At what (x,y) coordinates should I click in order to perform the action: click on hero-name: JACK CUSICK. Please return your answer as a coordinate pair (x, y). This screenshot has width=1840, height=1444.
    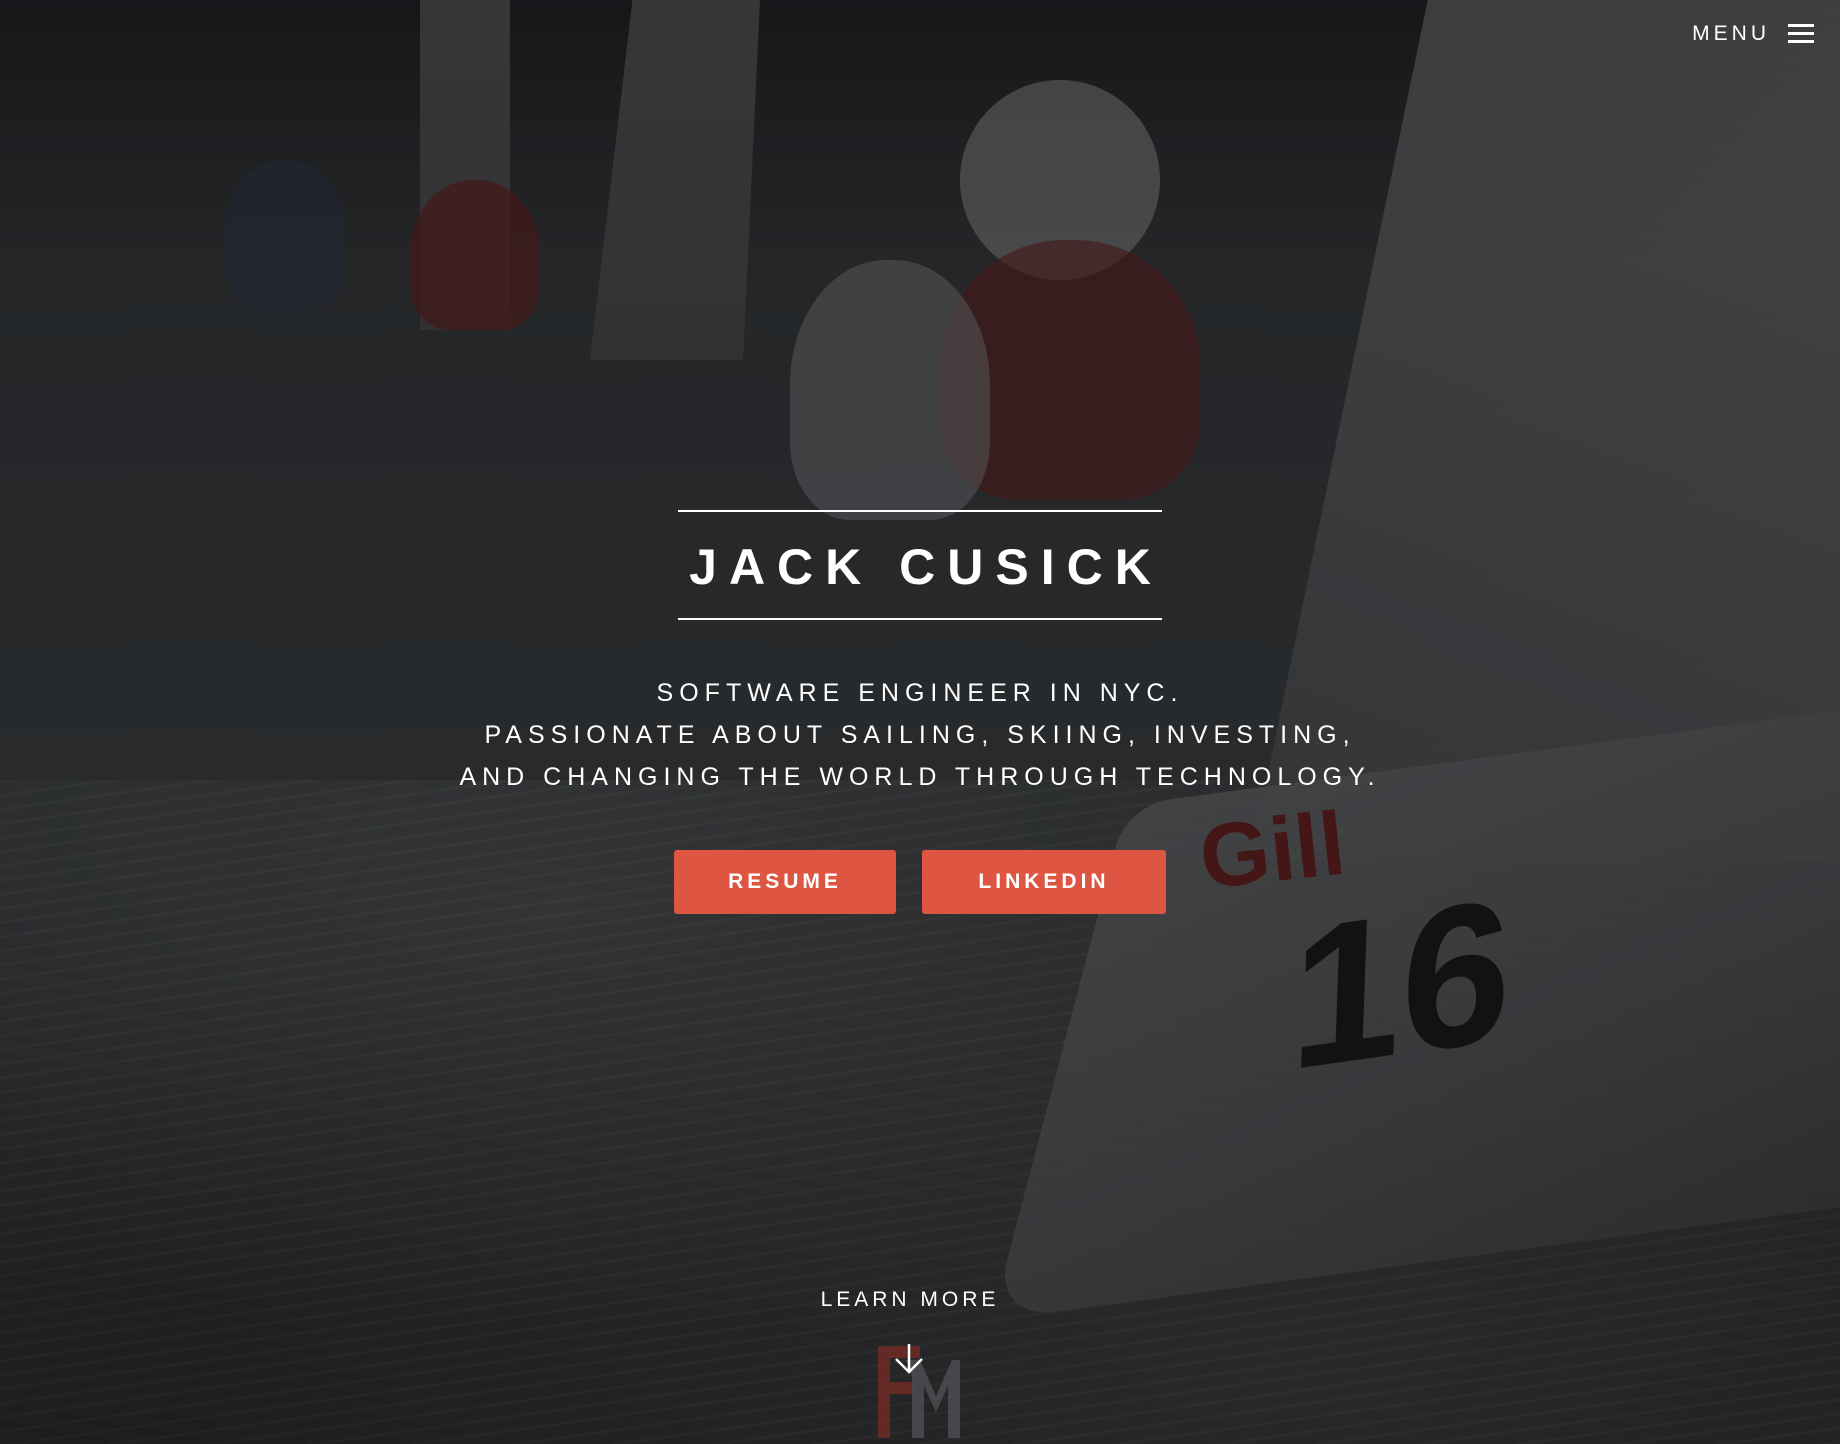
    Looking at the image, I should click on (926, 567).